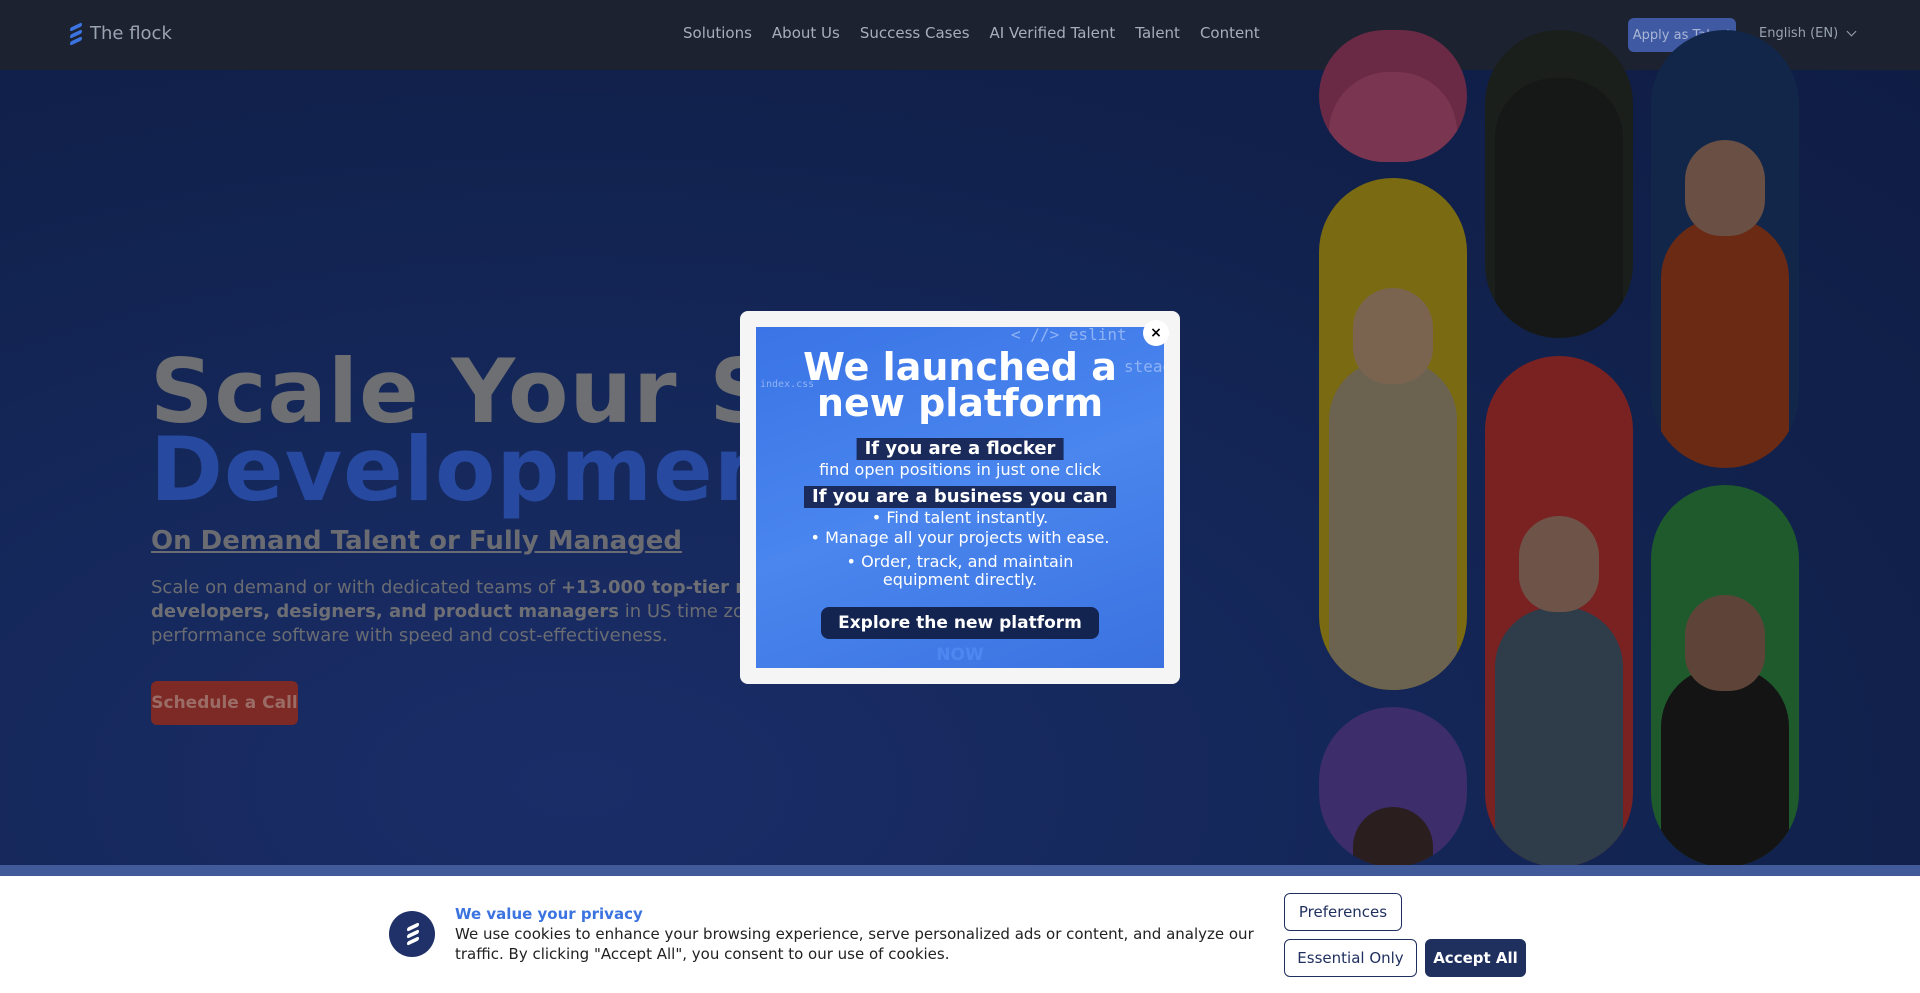  Describe the element at coordinates (960, 517) in the screenshot. I see `bullet-find-talent: • Find talent instantly.` at that location.